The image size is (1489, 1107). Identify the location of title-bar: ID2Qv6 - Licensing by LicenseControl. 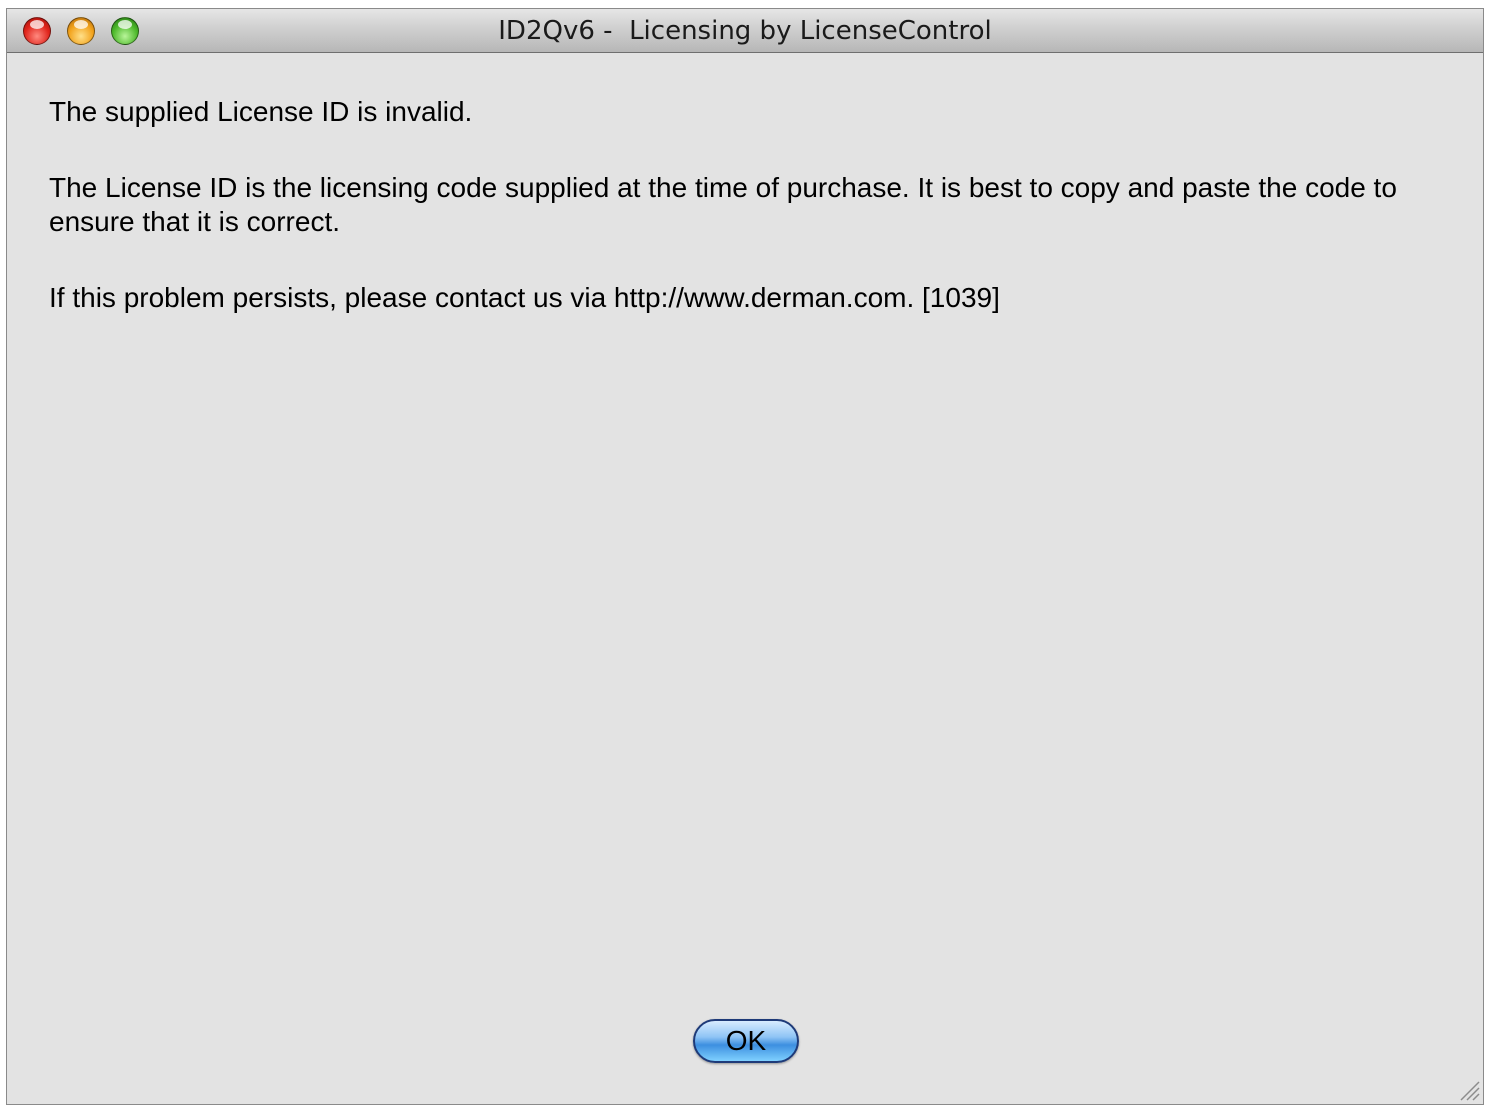
(745, 31).